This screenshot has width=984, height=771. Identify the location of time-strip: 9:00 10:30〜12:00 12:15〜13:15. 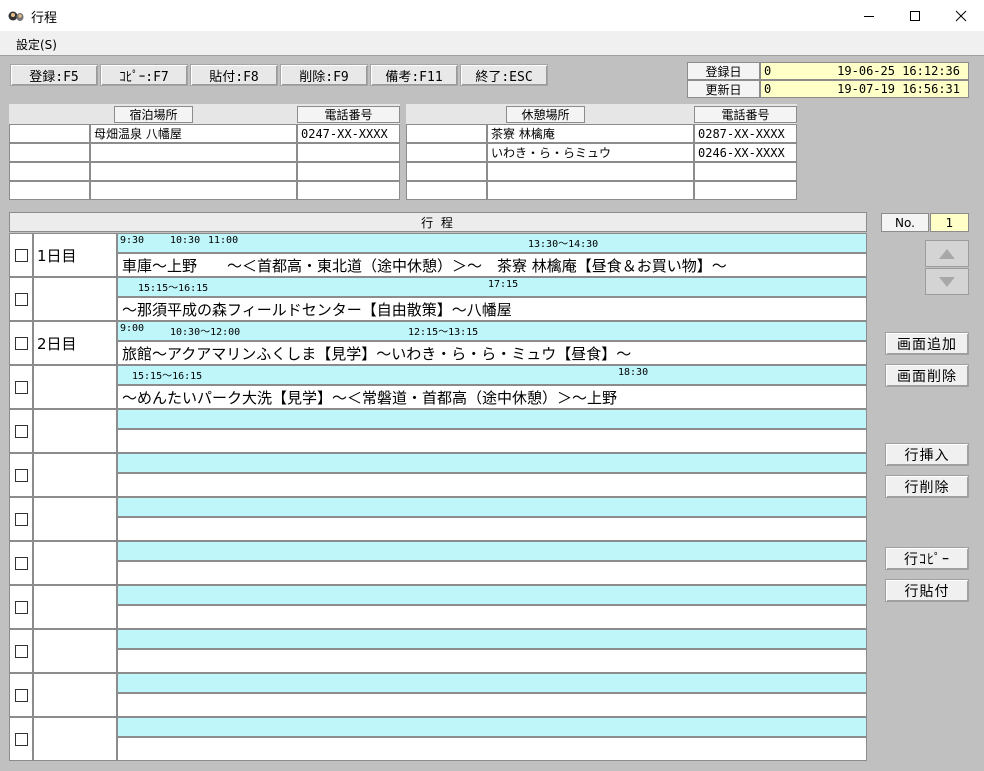
(492, 331).